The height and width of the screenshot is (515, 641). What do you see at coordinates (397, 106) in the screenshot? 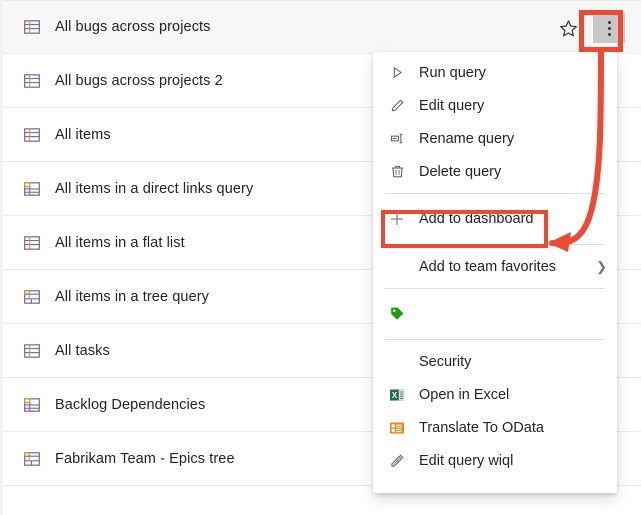
I see `pencil-icon` at bounding box center [397, 106].